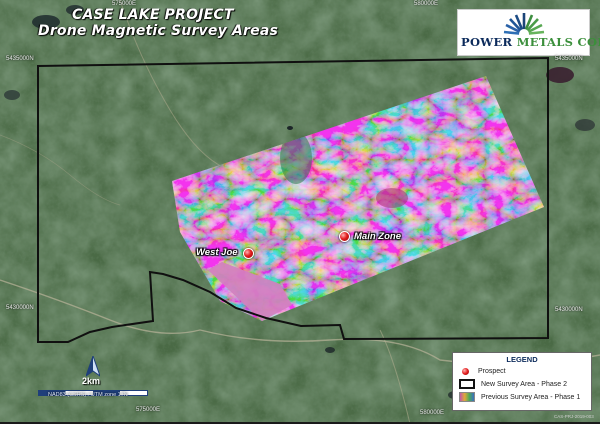 This screenshot has width=600, height=424. What do you see at coordinates (492, 371) in the screenshot?
I see `legend-item-label: Prospect` at bounding box center [492, 371].